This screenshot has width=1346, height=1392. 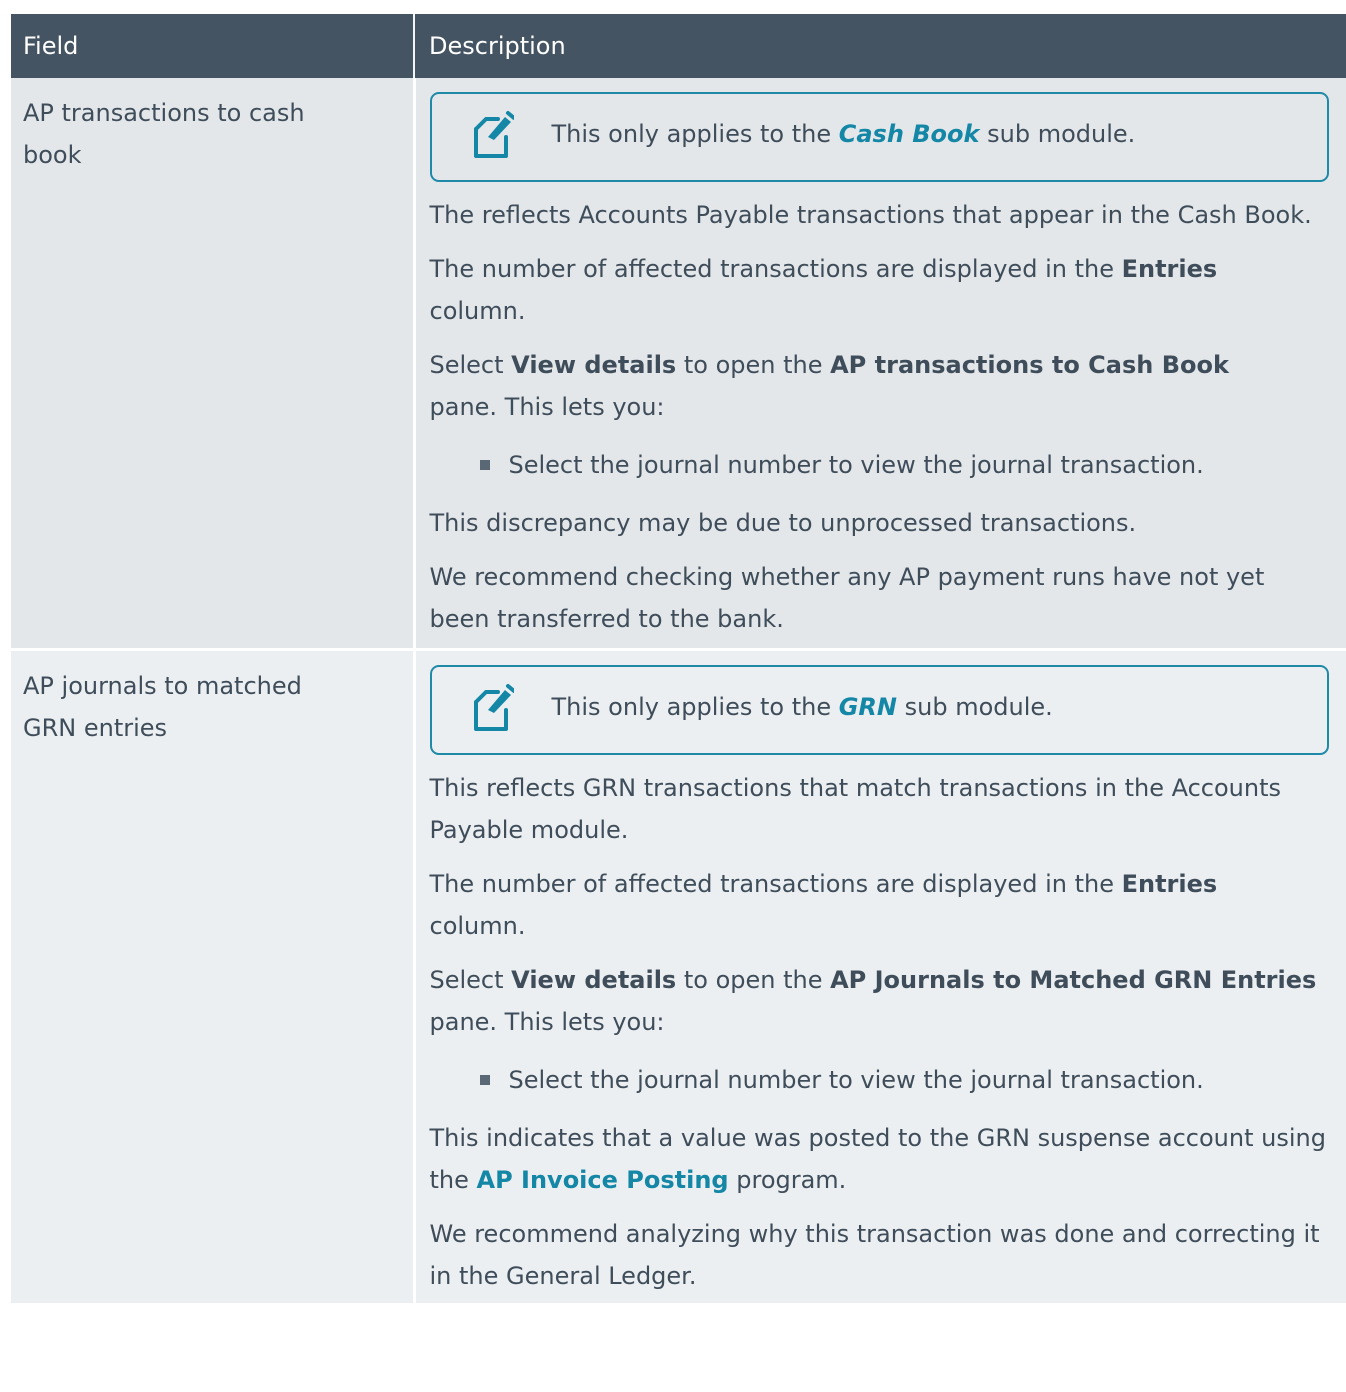 What do you see at coordinates (212, 364) in the screenshot?
I see `field-cell: AP transactions to cash book` at bounding box center [212, 364].